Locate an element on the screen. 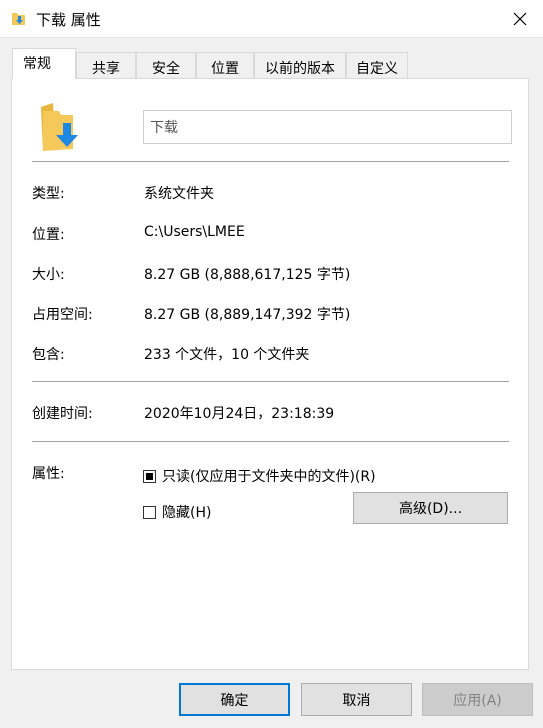  location-label: 位置: is located at coordinates (48, 235).